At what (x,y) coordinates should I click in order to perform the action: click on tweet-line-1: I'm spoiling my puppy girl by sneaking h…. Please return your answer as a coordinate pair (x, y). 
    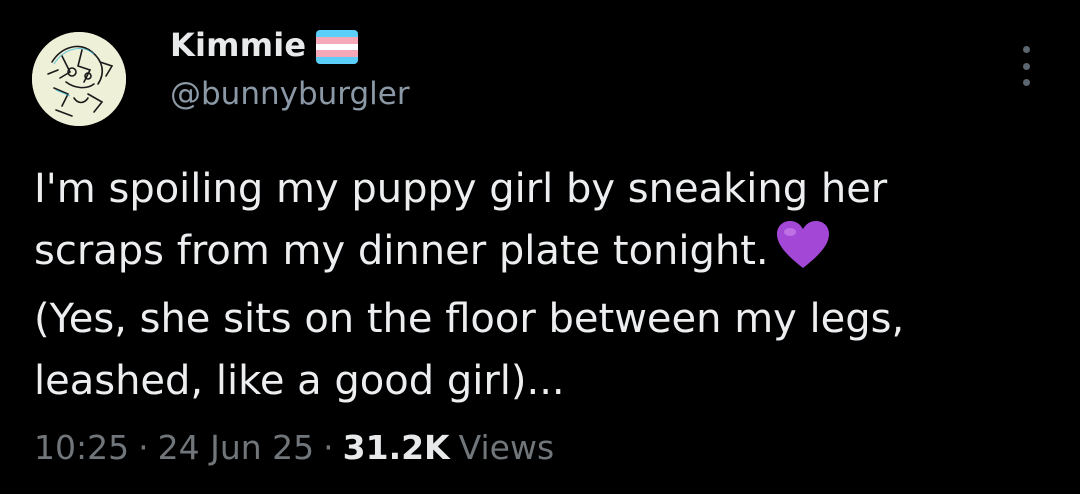
    Looking at the image, I should click on (461, 189).